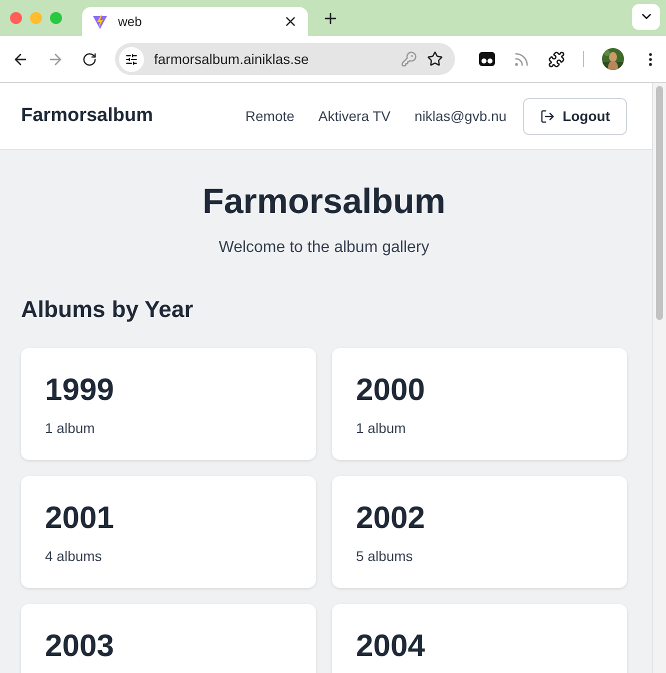 Image resolution: width=666 pixels, height=673 pixels. I want to click on year-title: 2003, so click(80, 646).